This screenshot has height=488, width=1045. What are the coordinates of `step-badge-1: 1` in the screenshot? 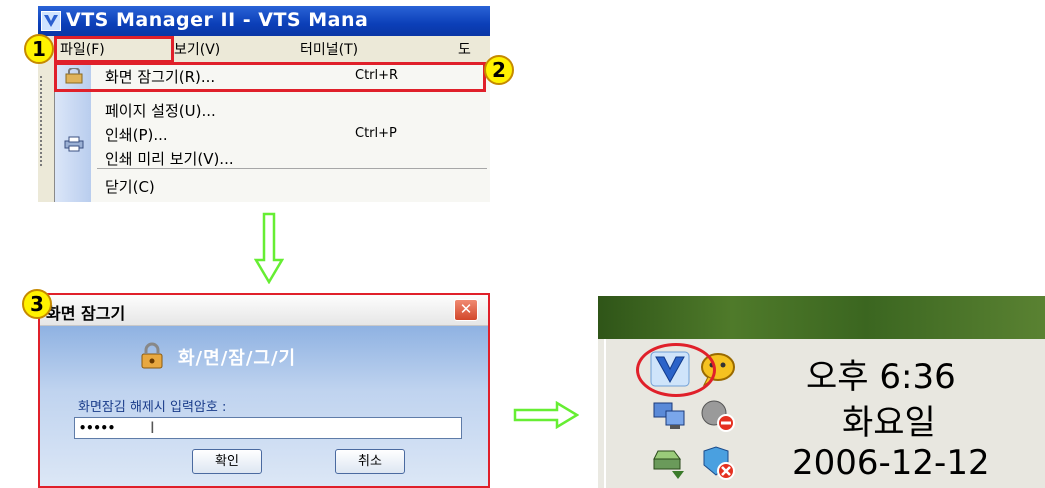 It's located at (39, 49).